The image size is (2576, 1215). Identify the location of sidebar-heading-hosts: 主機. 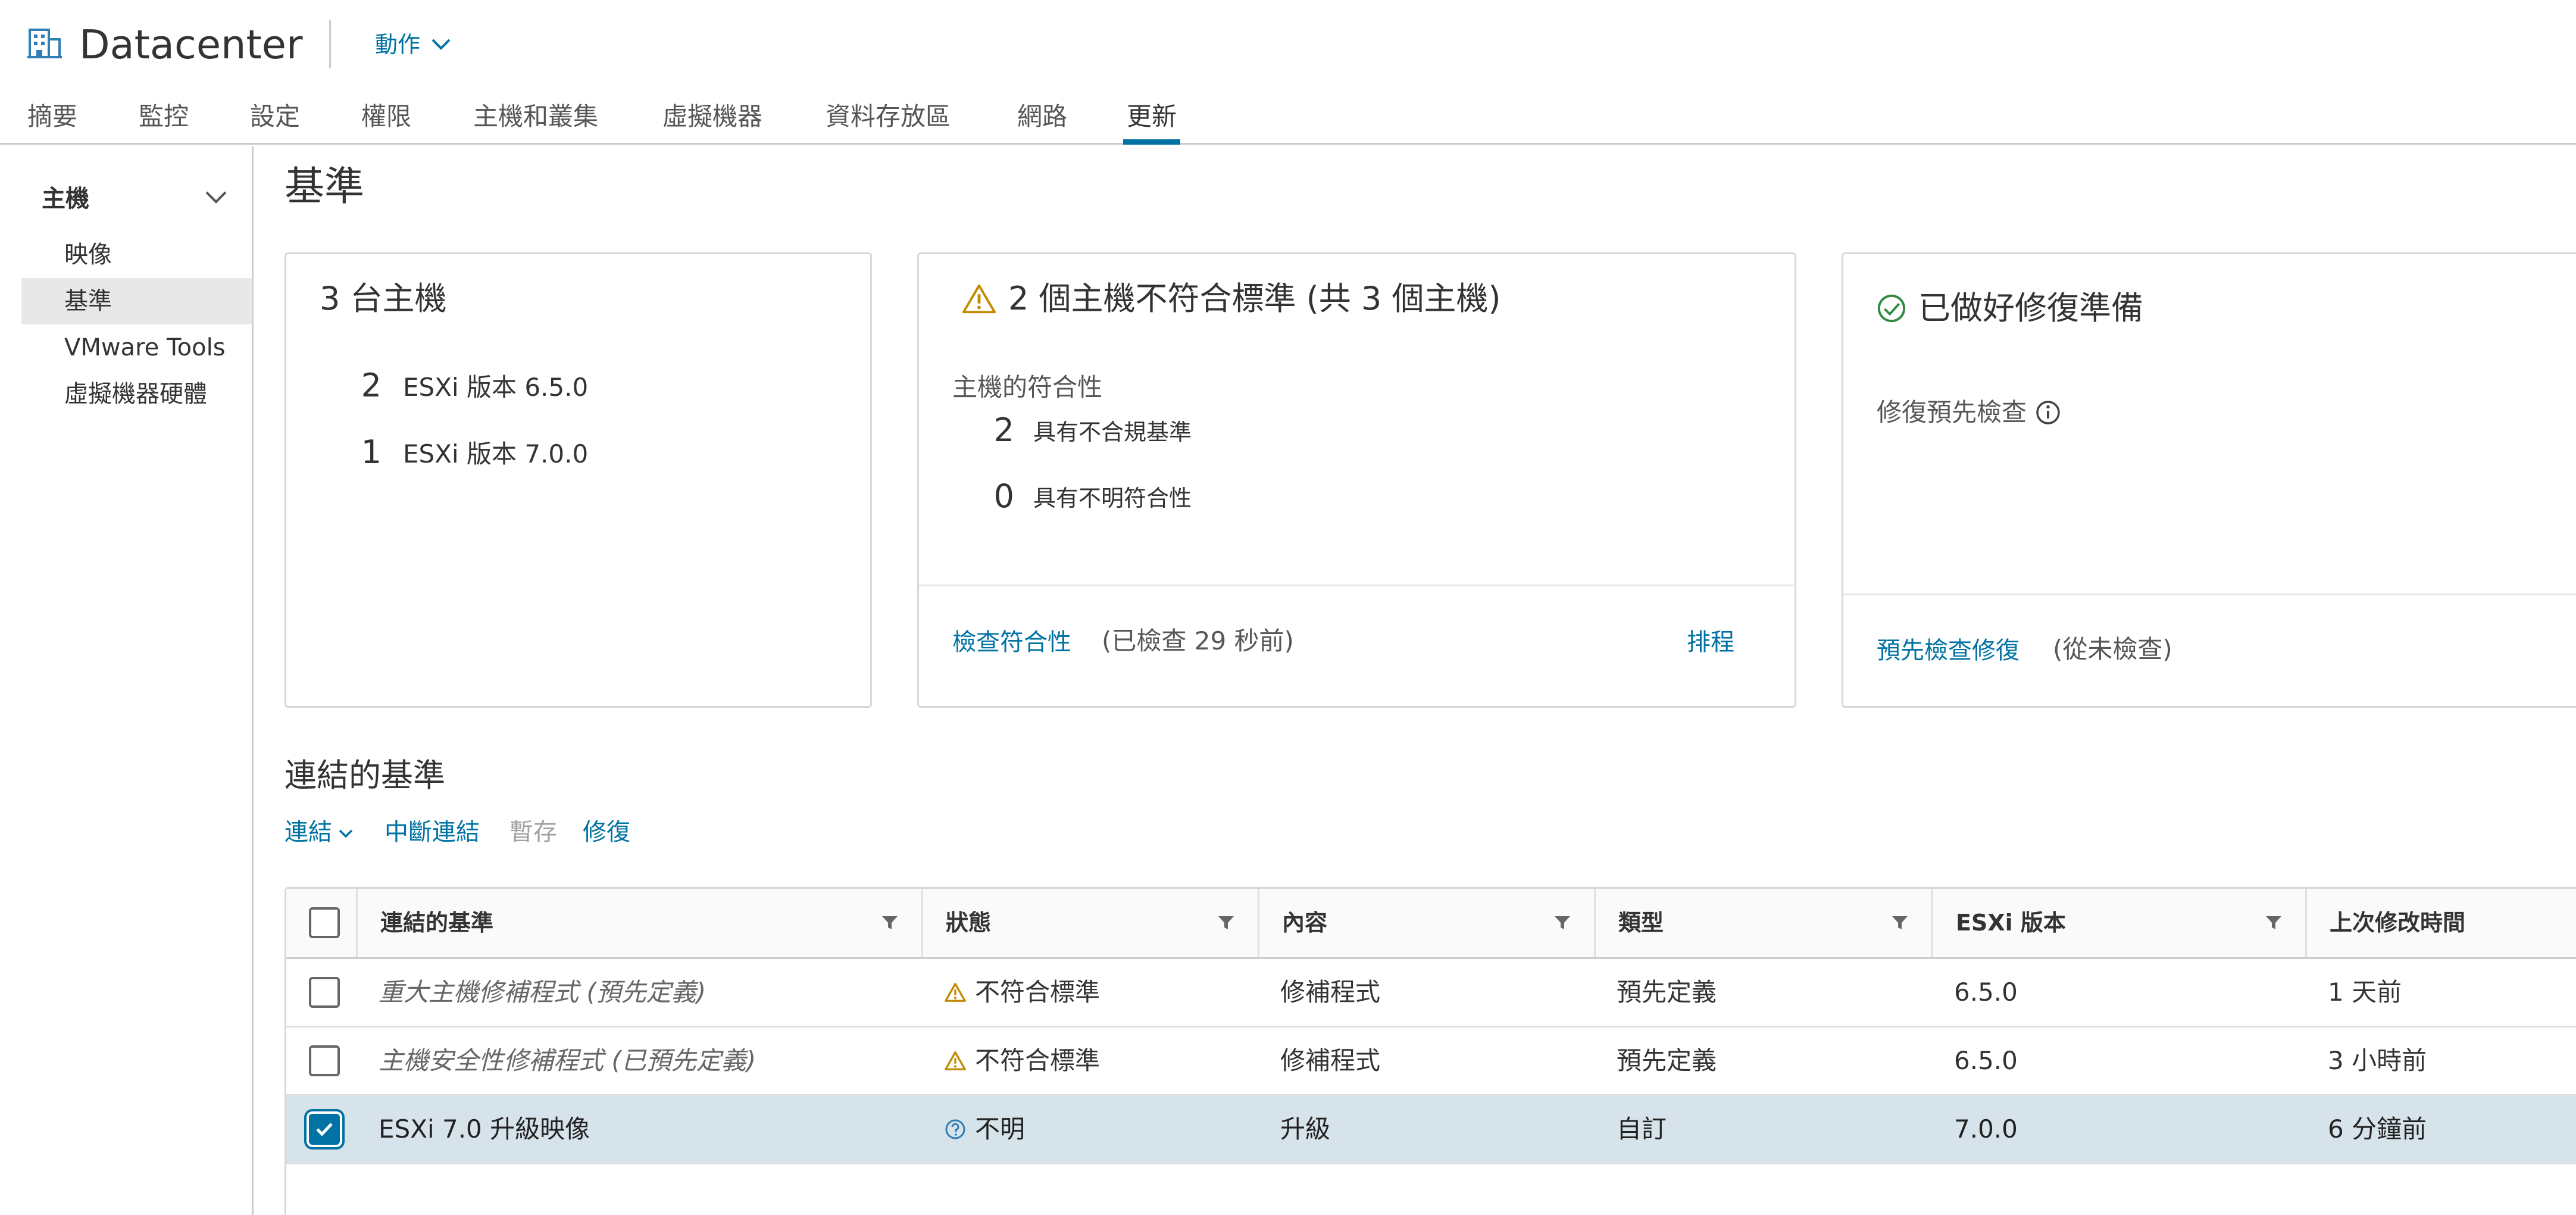
(65, 198).